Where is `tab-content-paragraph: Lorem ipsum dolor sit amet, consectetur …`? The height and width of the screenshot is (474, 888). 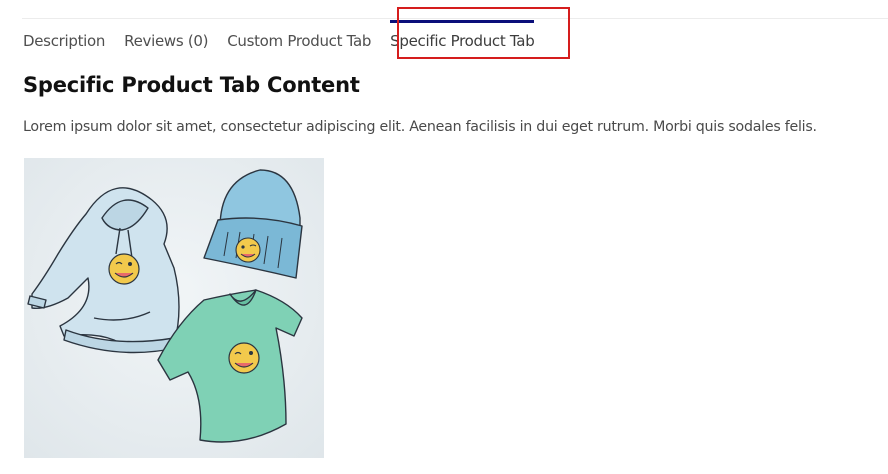
tab-content-paragraph: Lorem ipsum dolor sit amet, consectetur … is located at coordinates (420, 127).